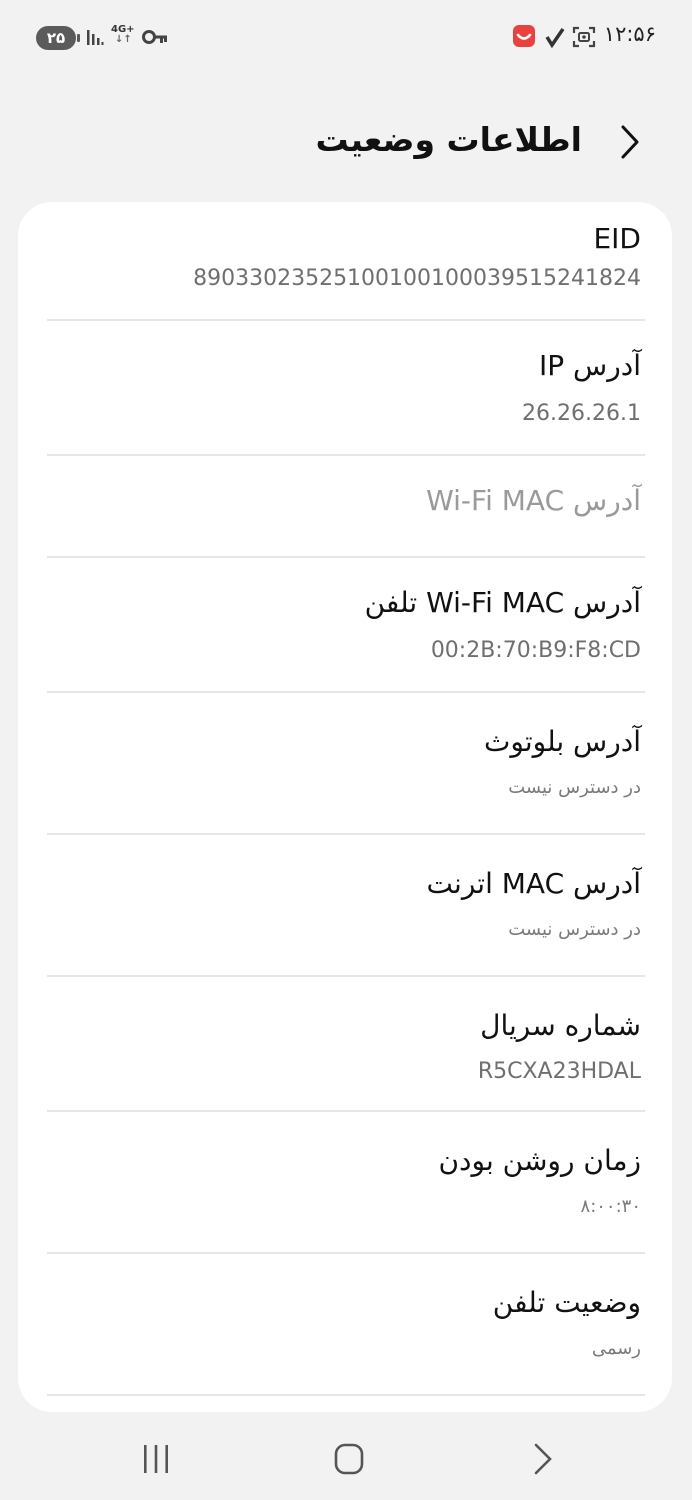 This screenshot has height=1500, width=692. I want to click on row-value: R5CXA23HDAL, so click(559, 1071).